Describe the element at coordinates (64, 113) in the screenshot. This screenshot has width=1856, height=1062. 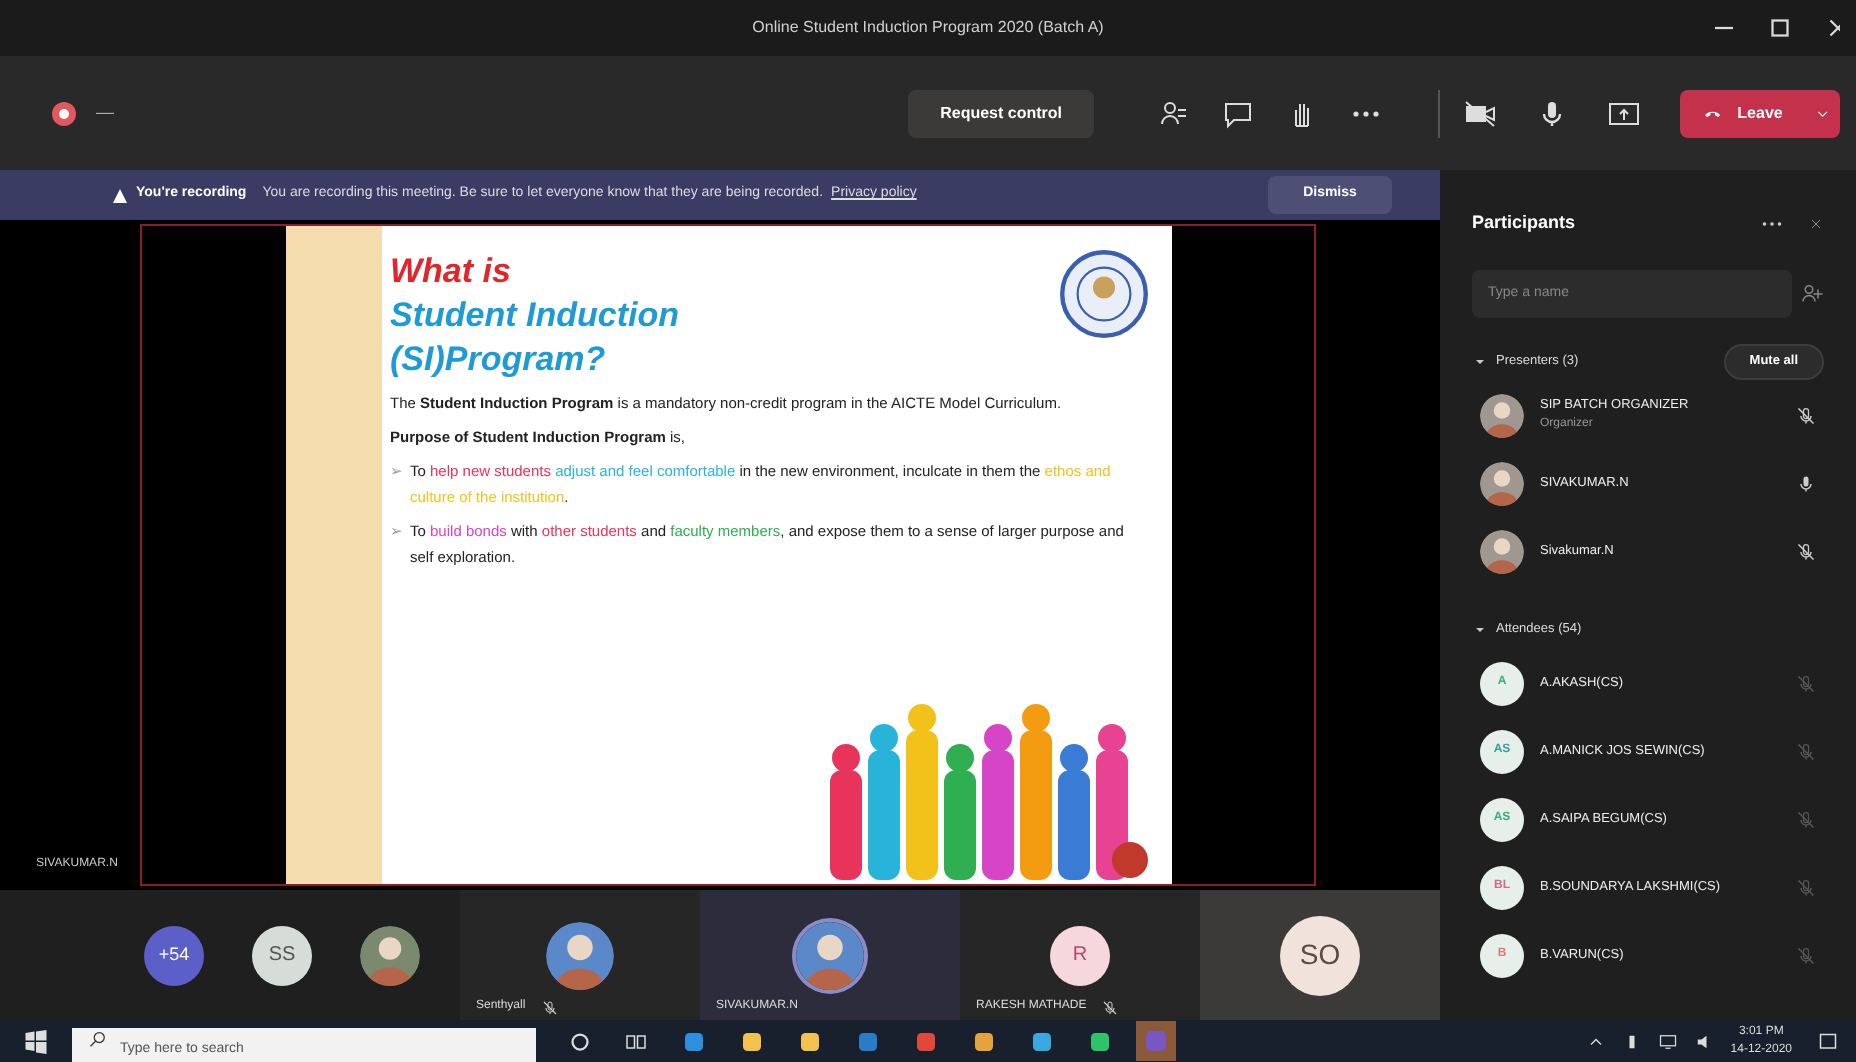
I see `recording-icon` at that location.